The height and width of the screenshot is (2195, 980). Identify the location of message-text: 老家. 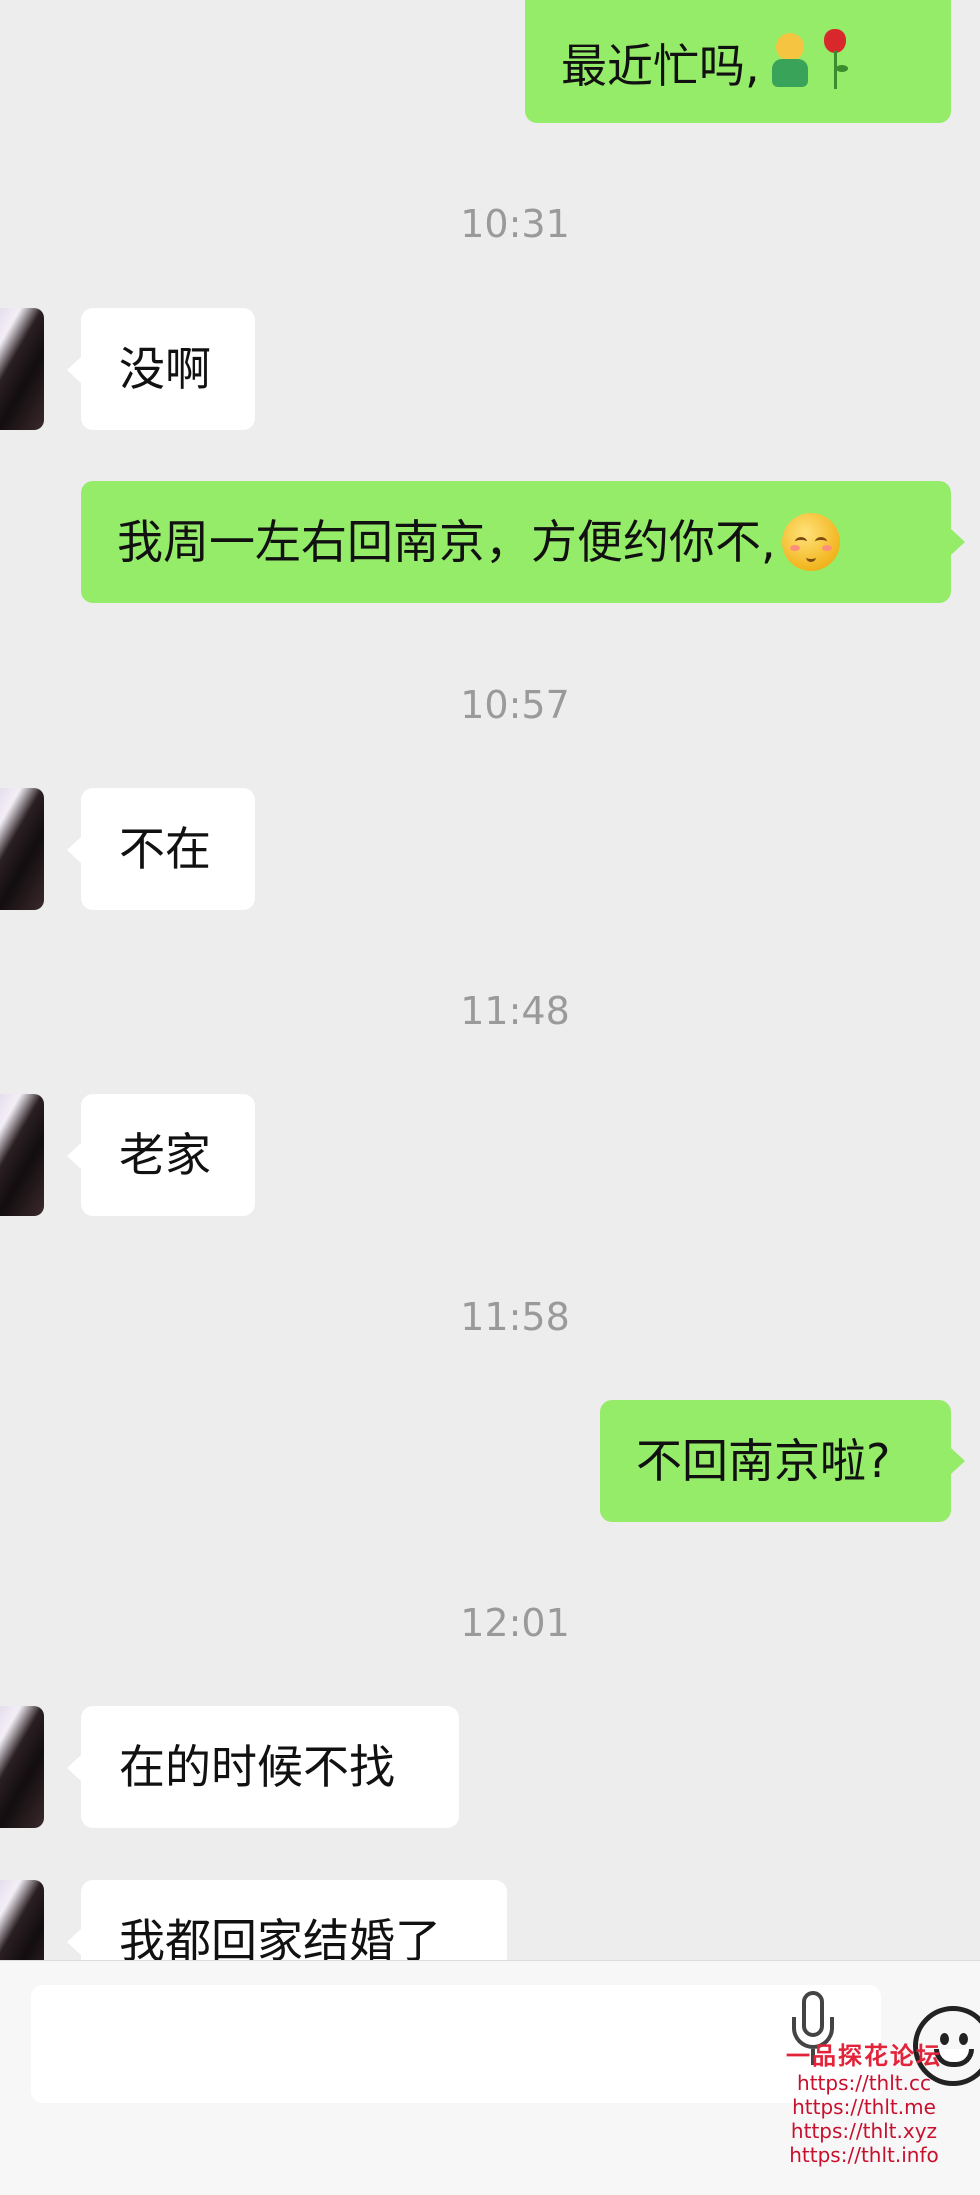
(165, 1155).